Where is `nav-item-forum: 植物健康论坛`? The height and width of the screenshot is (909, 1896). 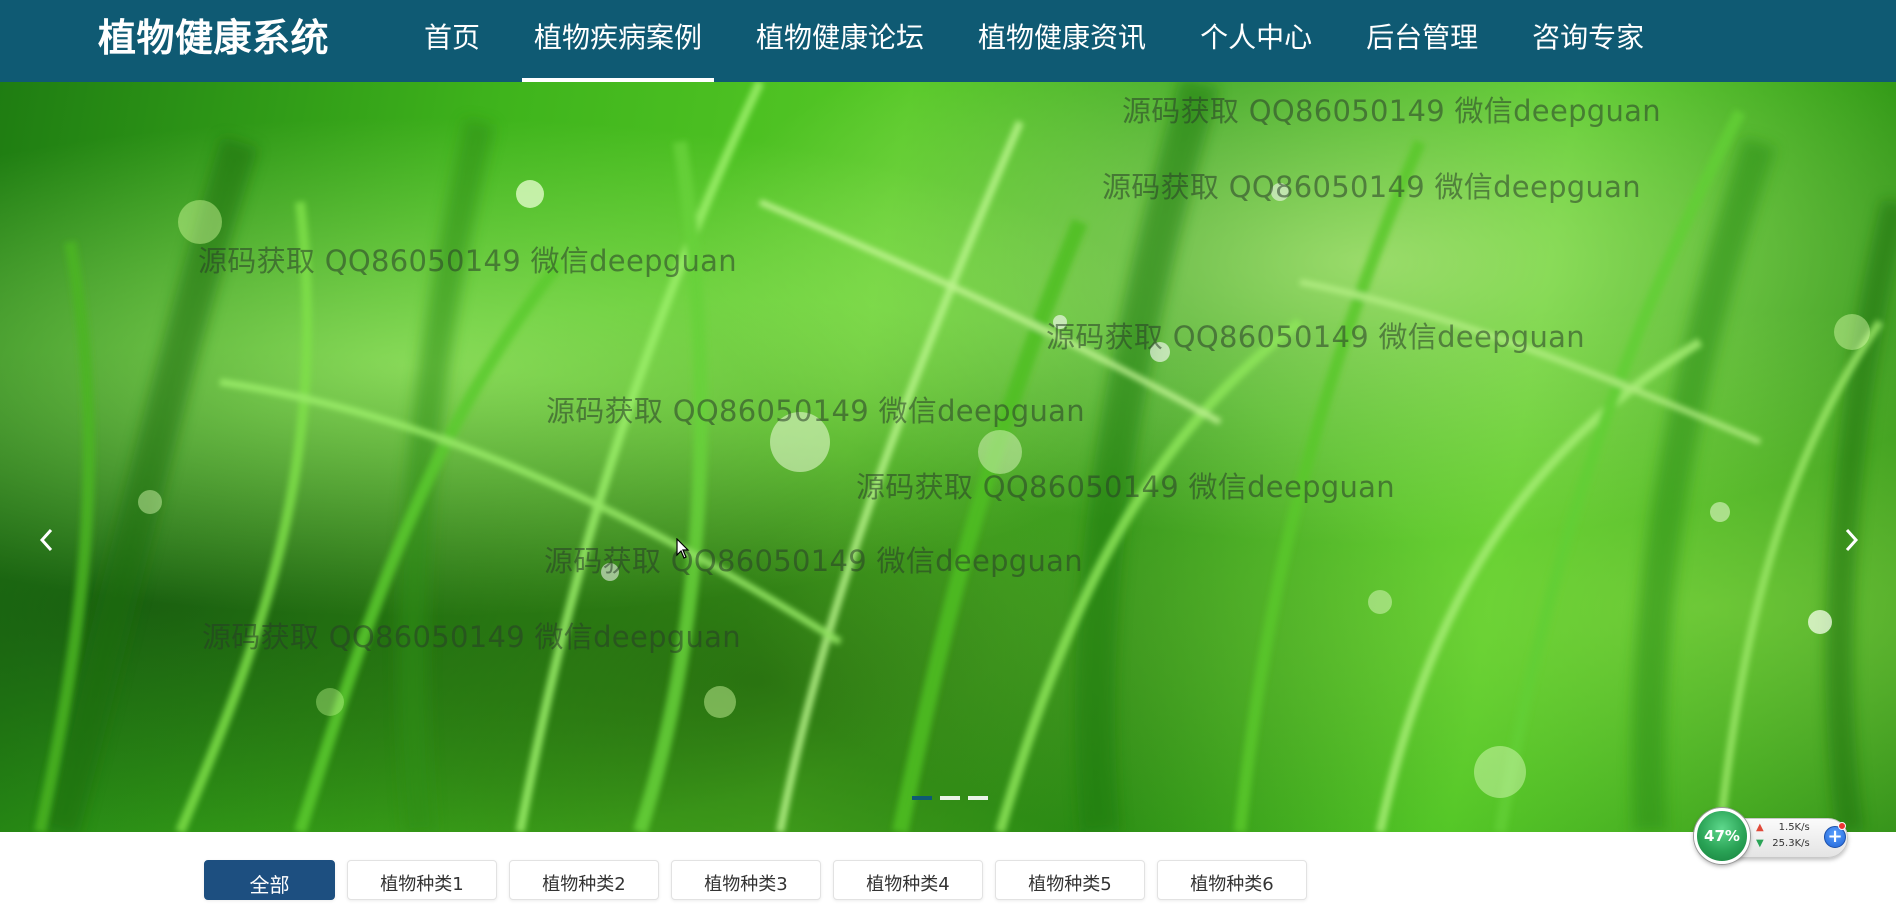
nav-item-forum: 植物健康论坛 is located at coordinates (840, 41).